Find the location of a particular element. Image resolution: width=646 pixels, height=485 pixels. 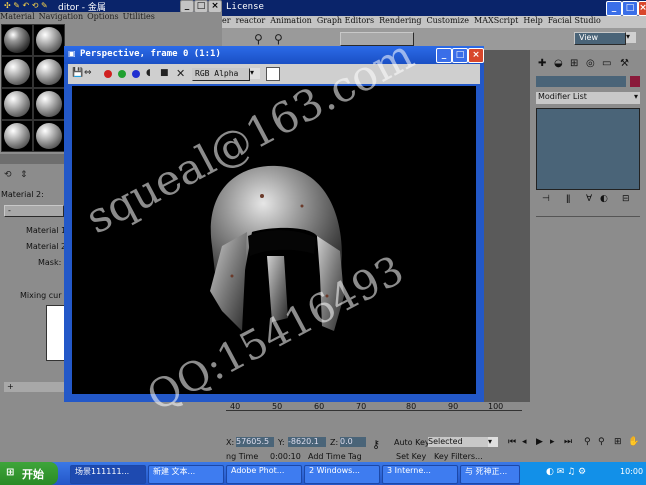

auto-key-button: Auto Key is located at coordinates (412, 442).